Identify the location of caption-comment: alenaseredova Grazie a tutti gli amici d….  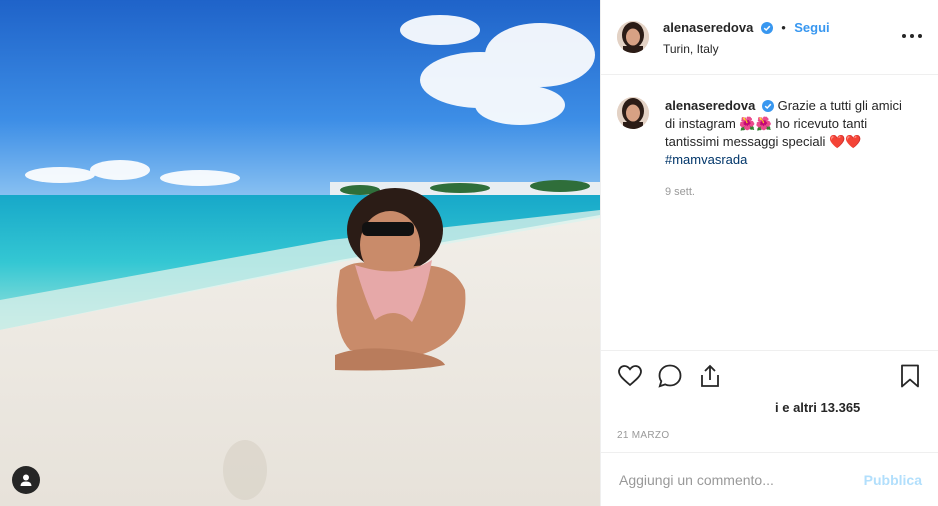
(769, 149).